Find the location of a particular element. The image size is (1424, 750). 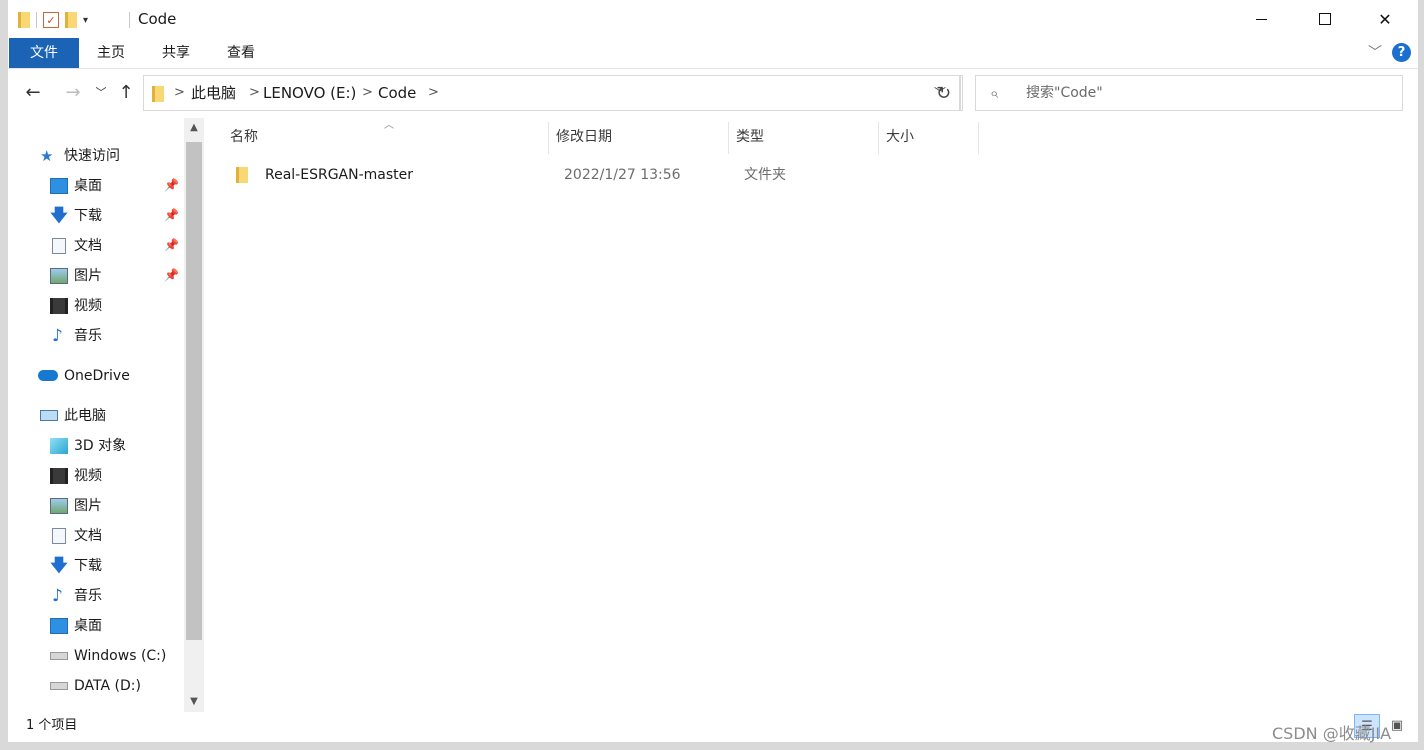

sidebar-item-label: 快速访问 is located at coordinates (92, 156).